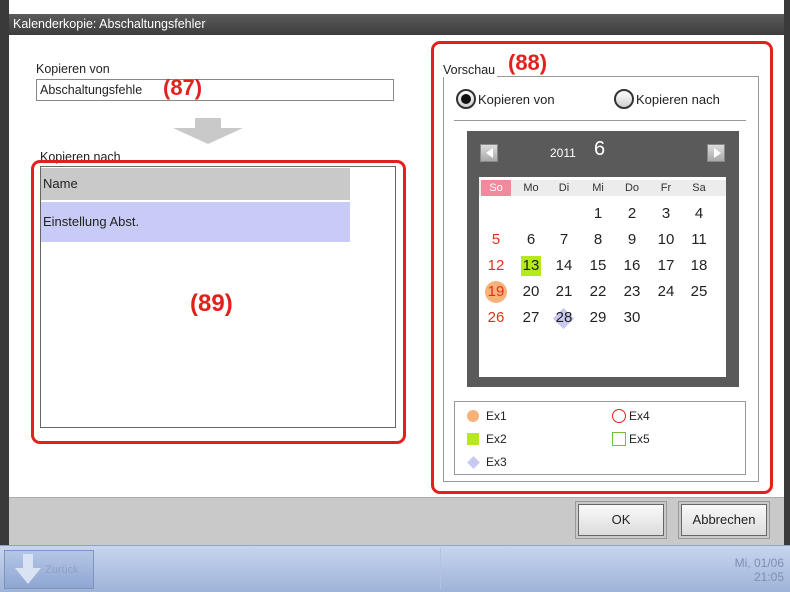  What do you see at coordinates (211, 303) in the screenshot?
I see `callout-89: (89)` at bounding box center [211, 303].